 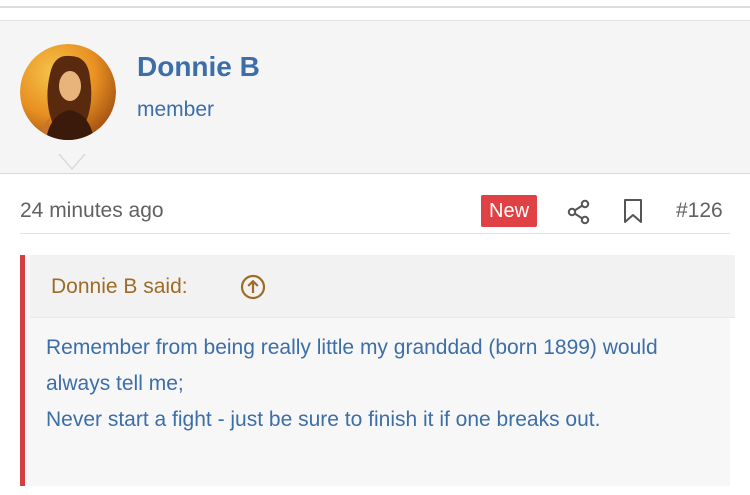 I want to click on avatar-photo, so click(x=68, y=92).